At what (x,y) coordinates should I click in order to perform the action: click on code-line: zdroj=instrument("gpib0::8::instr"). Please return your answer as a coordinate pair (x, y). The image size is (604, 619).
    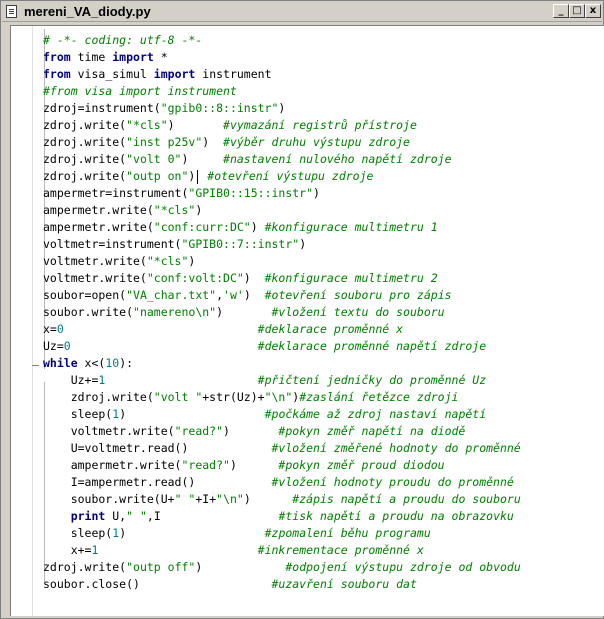
    Looking at the image, I should click on (282, 108).